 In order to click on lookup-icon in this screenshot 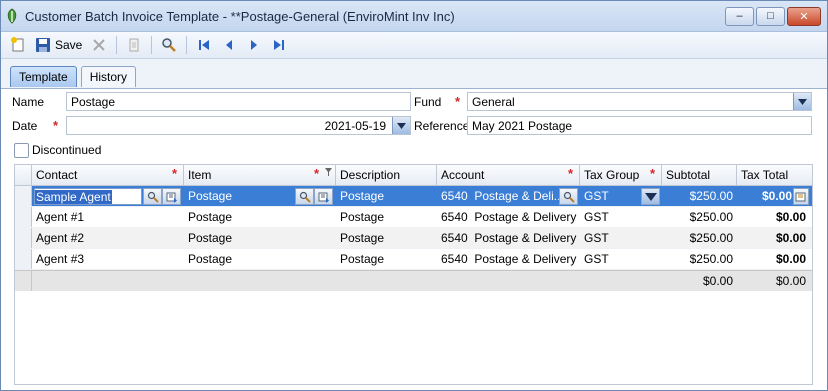, I will do `click(569, 197)`.